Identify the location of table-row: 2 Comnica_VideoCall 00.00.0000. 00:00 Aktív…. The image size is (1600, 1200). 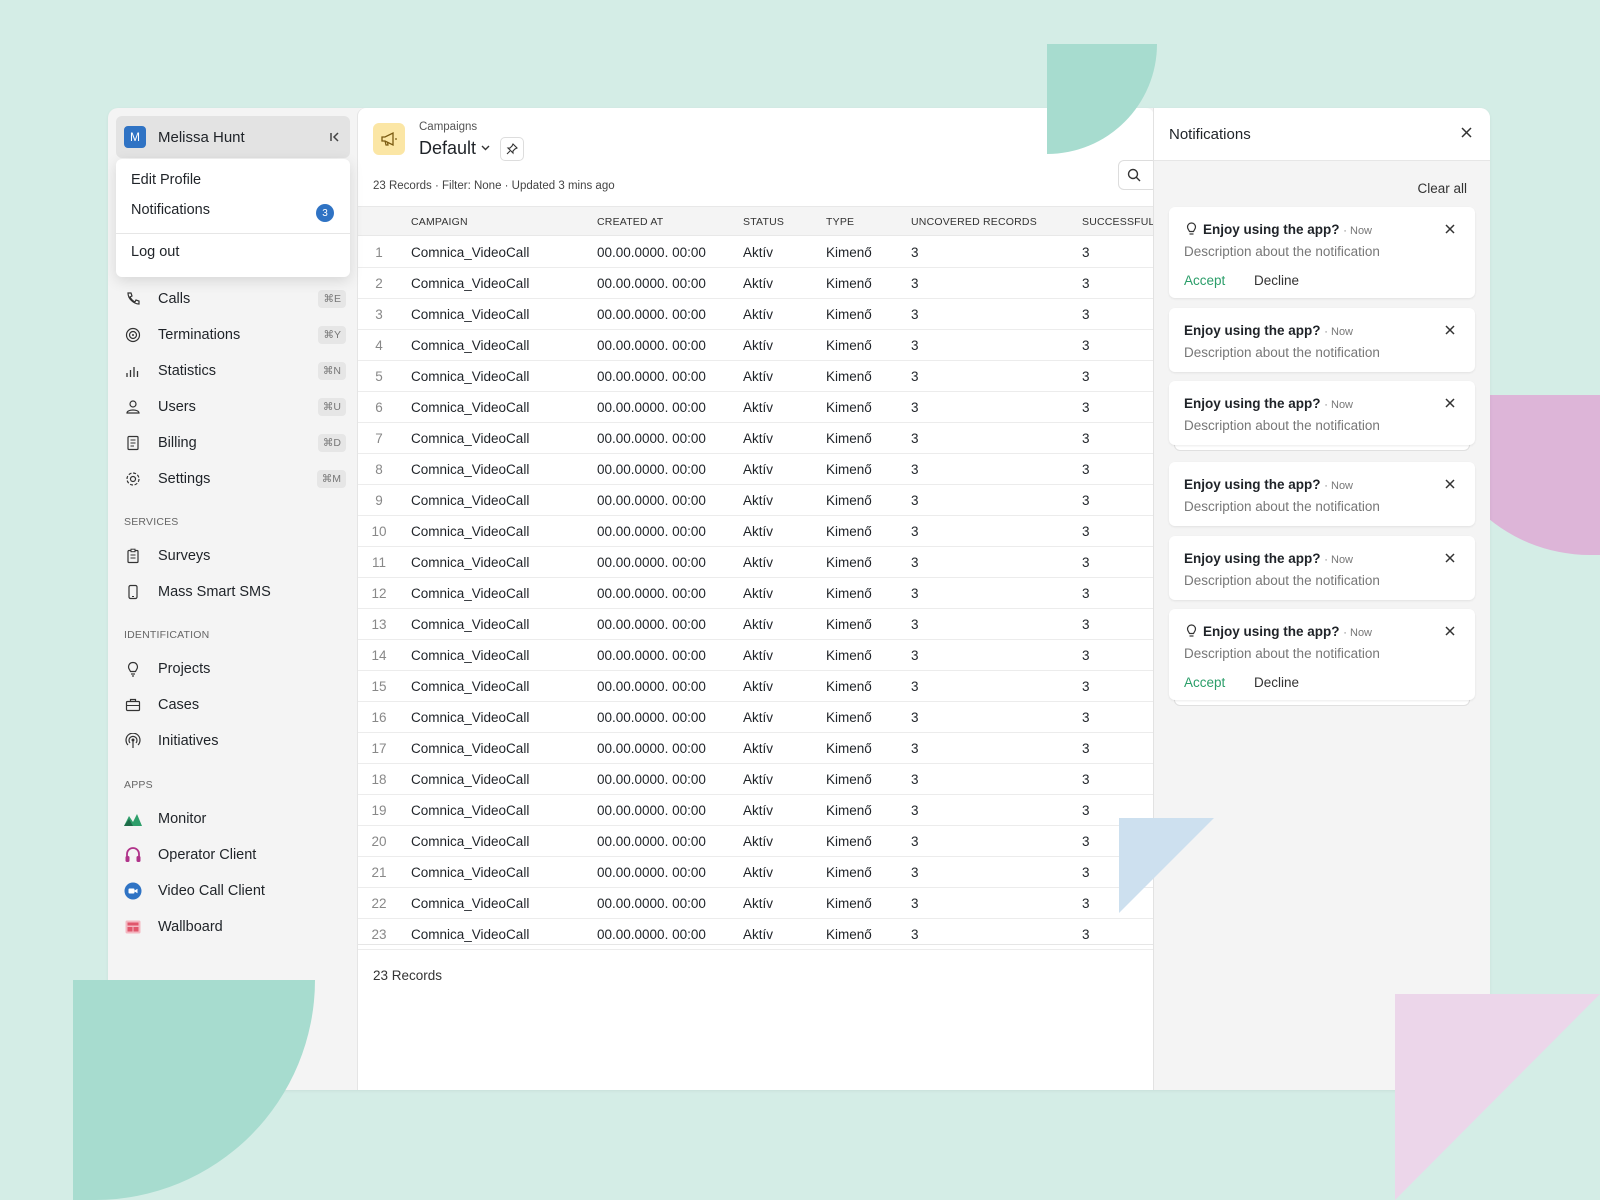
(756, 283).